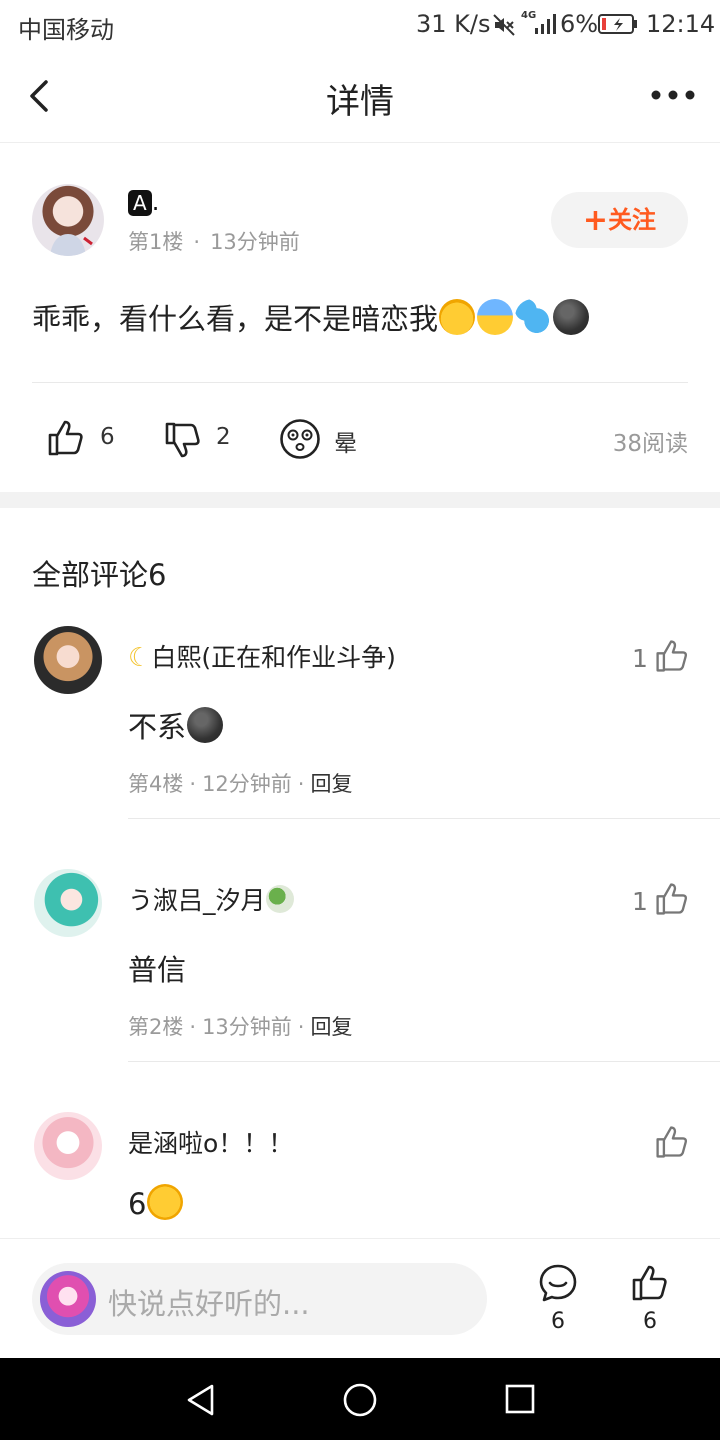  What do you see at coordinates (360, 500) in the screenshot?
I see `section-gap` at bounding box center [360, 500].